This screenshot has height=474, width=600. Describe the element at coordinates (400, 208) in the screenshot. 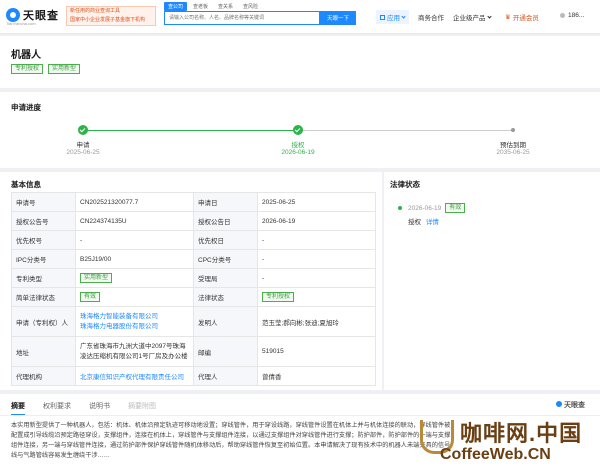

I see `timeline-dot-icon` at that location.